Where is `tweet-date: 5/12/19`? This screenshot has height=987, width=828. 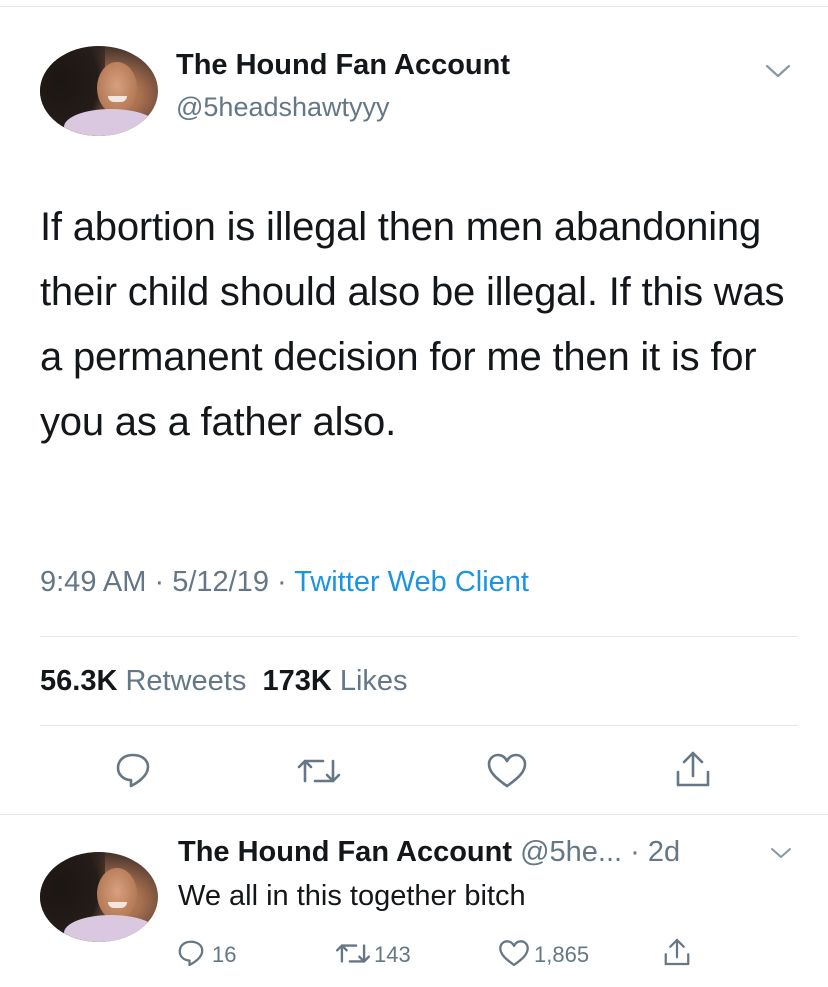
tweet-date: 5/12/19 is located at coordinates (220, 582).